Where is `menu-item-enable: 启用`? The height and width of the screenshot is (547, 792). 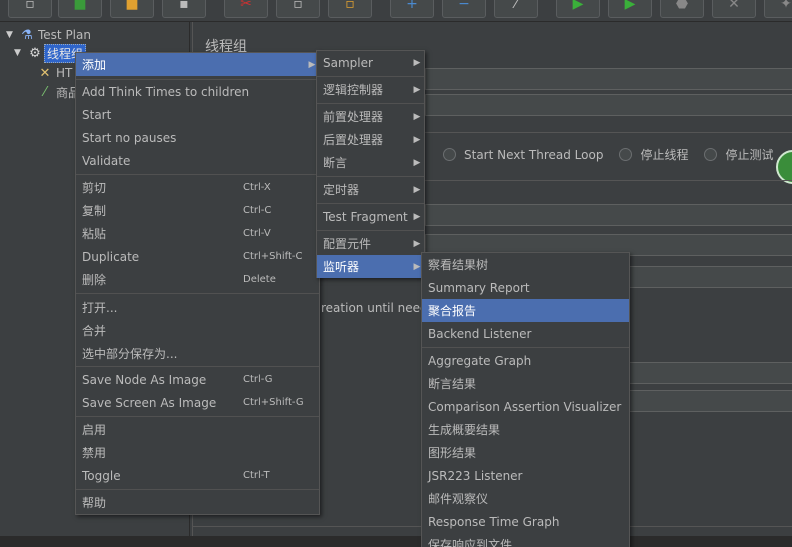
menu-item-enable: 启用 is located at coordinates (197, 429).